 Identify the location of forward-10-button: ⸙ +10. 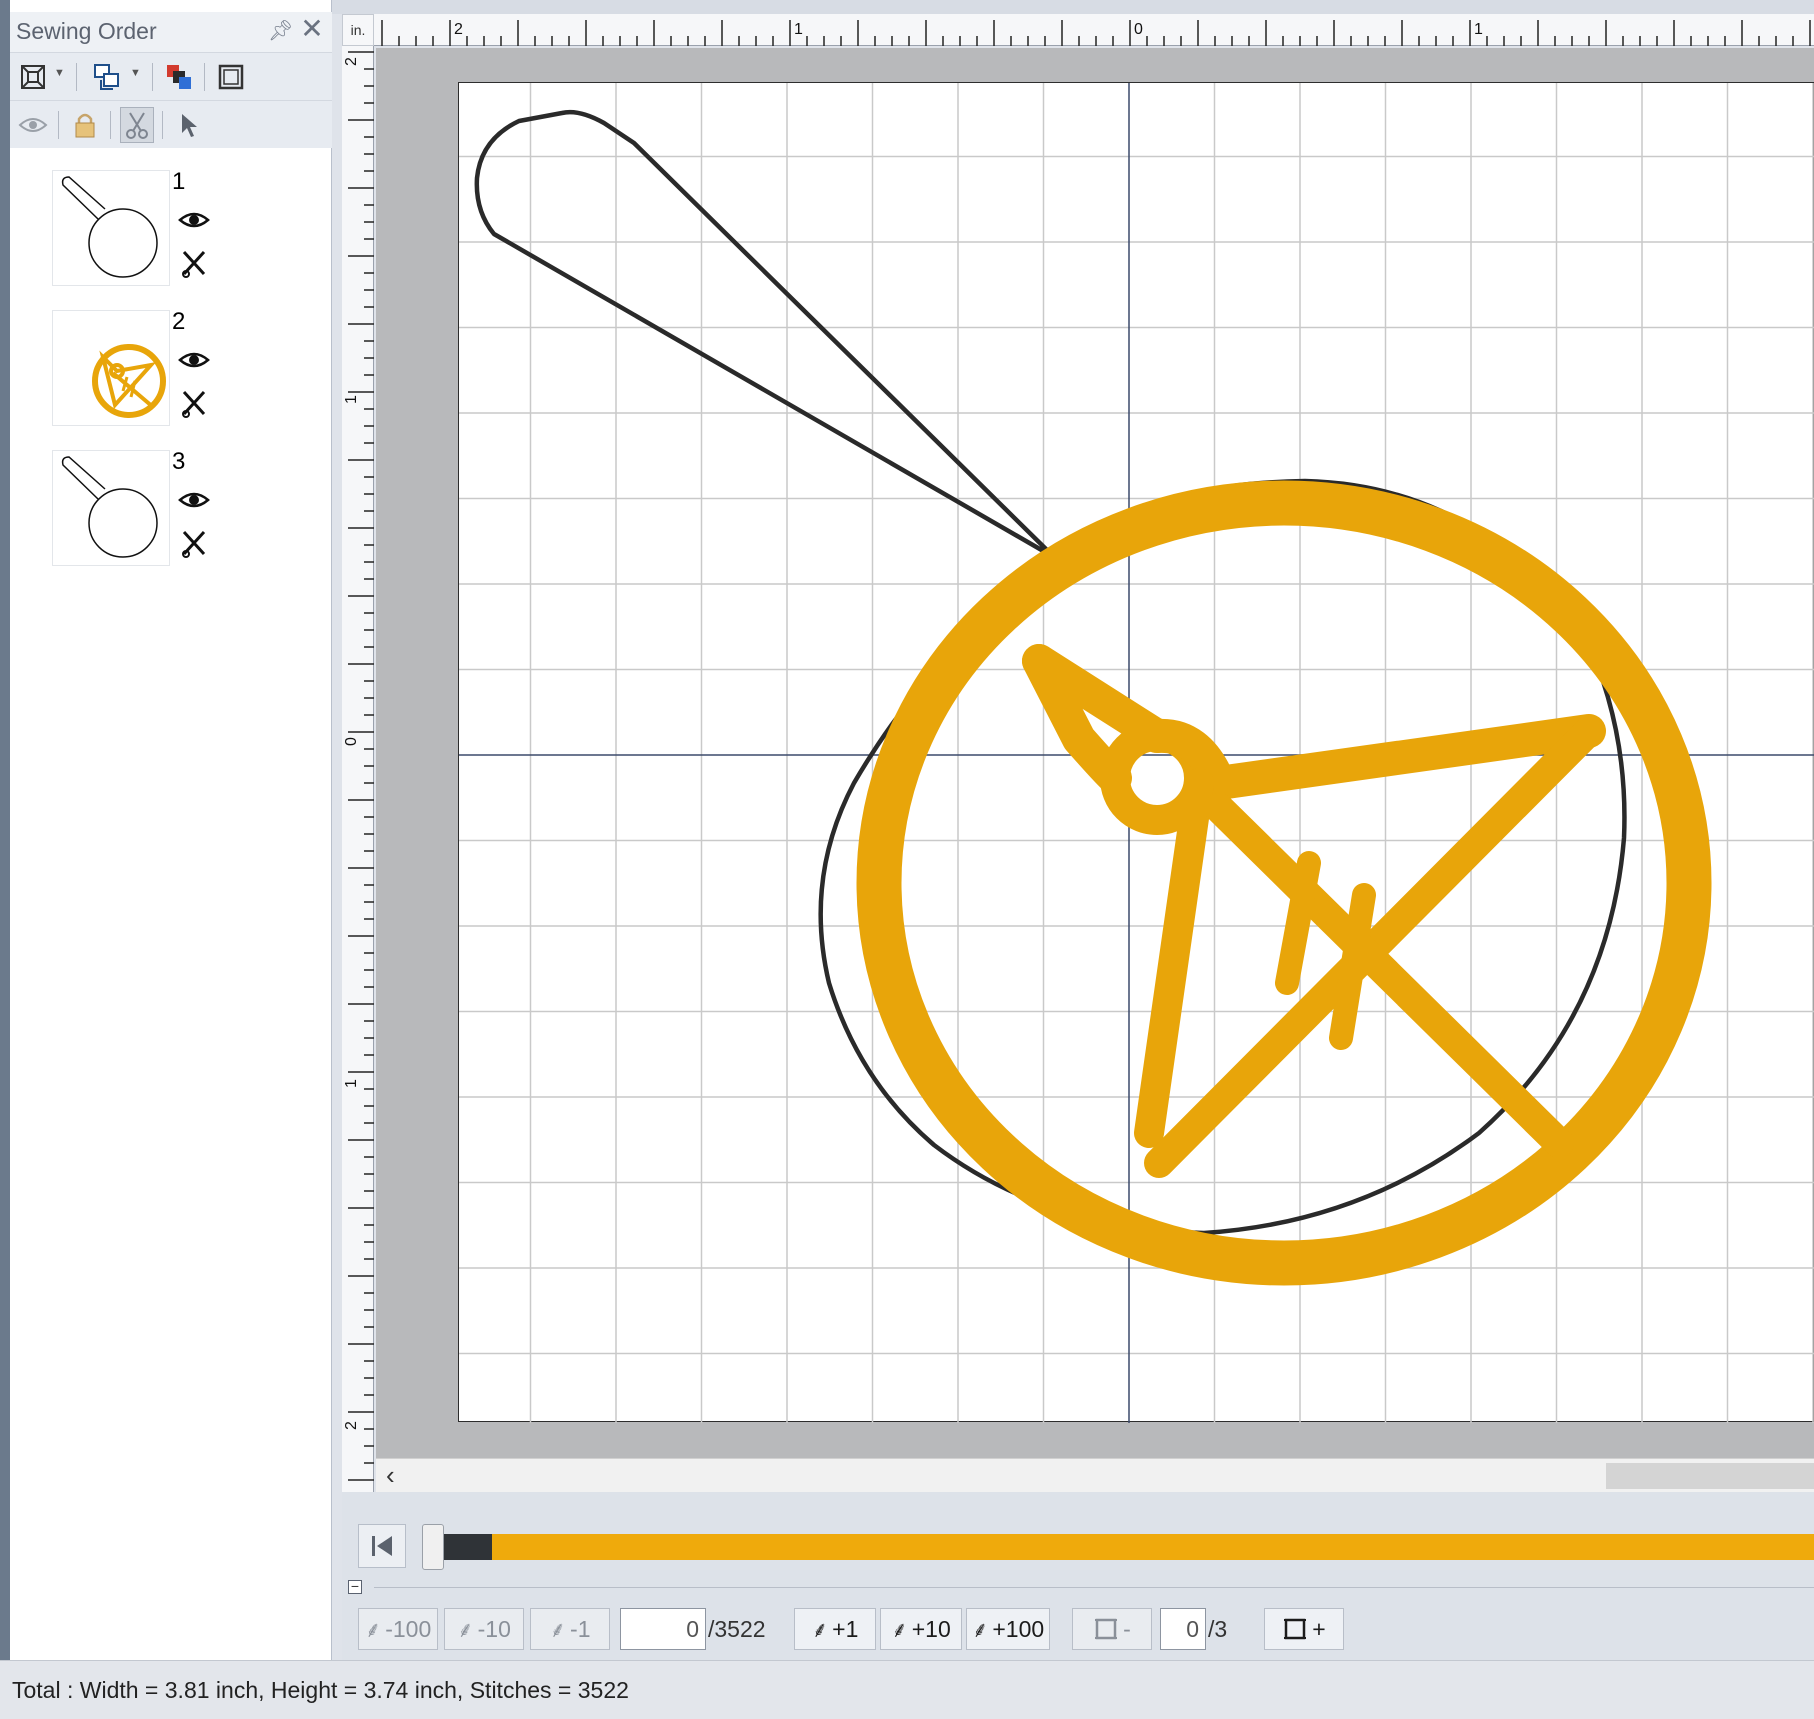
(921, 1629).